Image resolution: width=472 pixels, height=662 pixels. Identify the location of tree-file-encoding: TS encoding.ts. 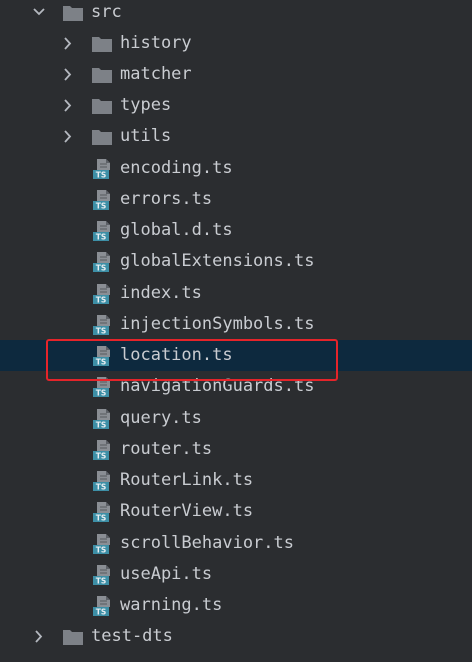
(236, 168).